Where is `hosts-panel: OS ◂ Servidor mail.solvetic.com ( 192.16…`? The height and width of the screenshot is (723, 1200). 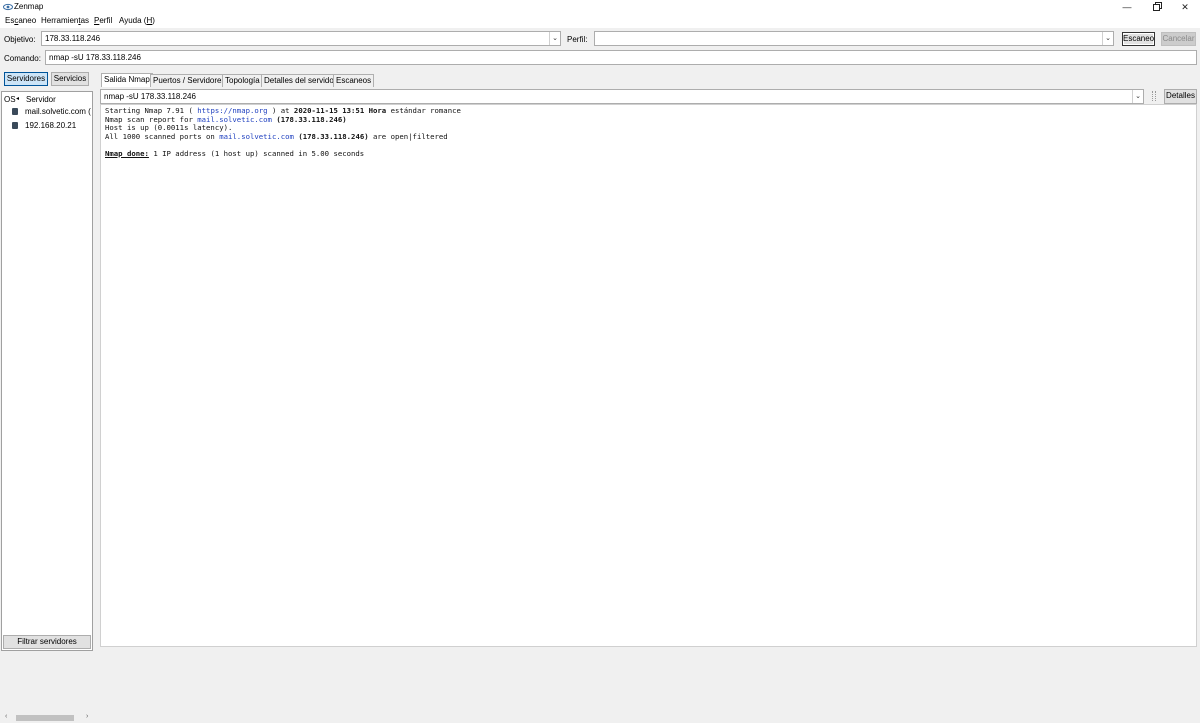 hosts-panel: OS ◂ Servidor mail.solvetic.com ( 192.16… is located at coordinates (47, 407).